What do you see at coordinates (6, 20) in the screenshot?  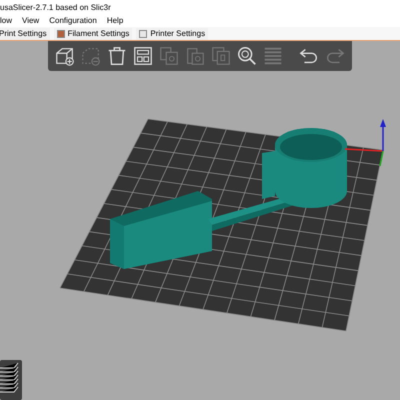 I see `menu-item: low` at bounding box center [6, 20].